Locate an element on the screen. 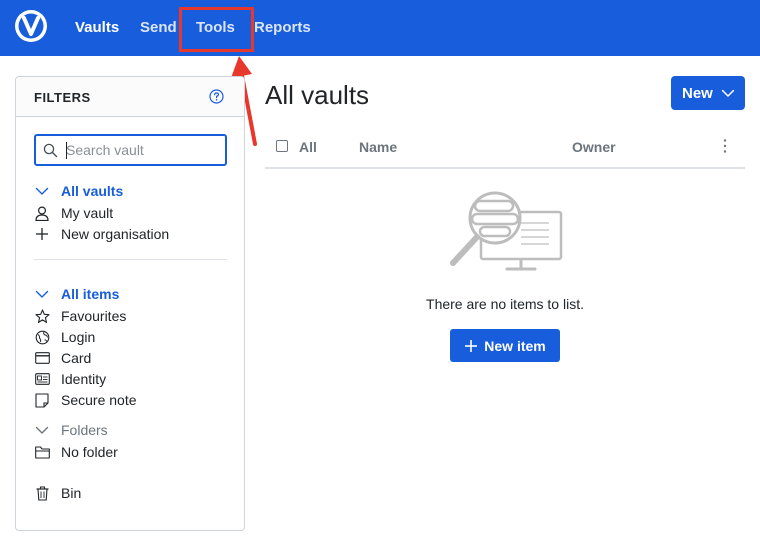 This screenshot has width=760, height=543. column-all: All is located at coordinates (308, 147).